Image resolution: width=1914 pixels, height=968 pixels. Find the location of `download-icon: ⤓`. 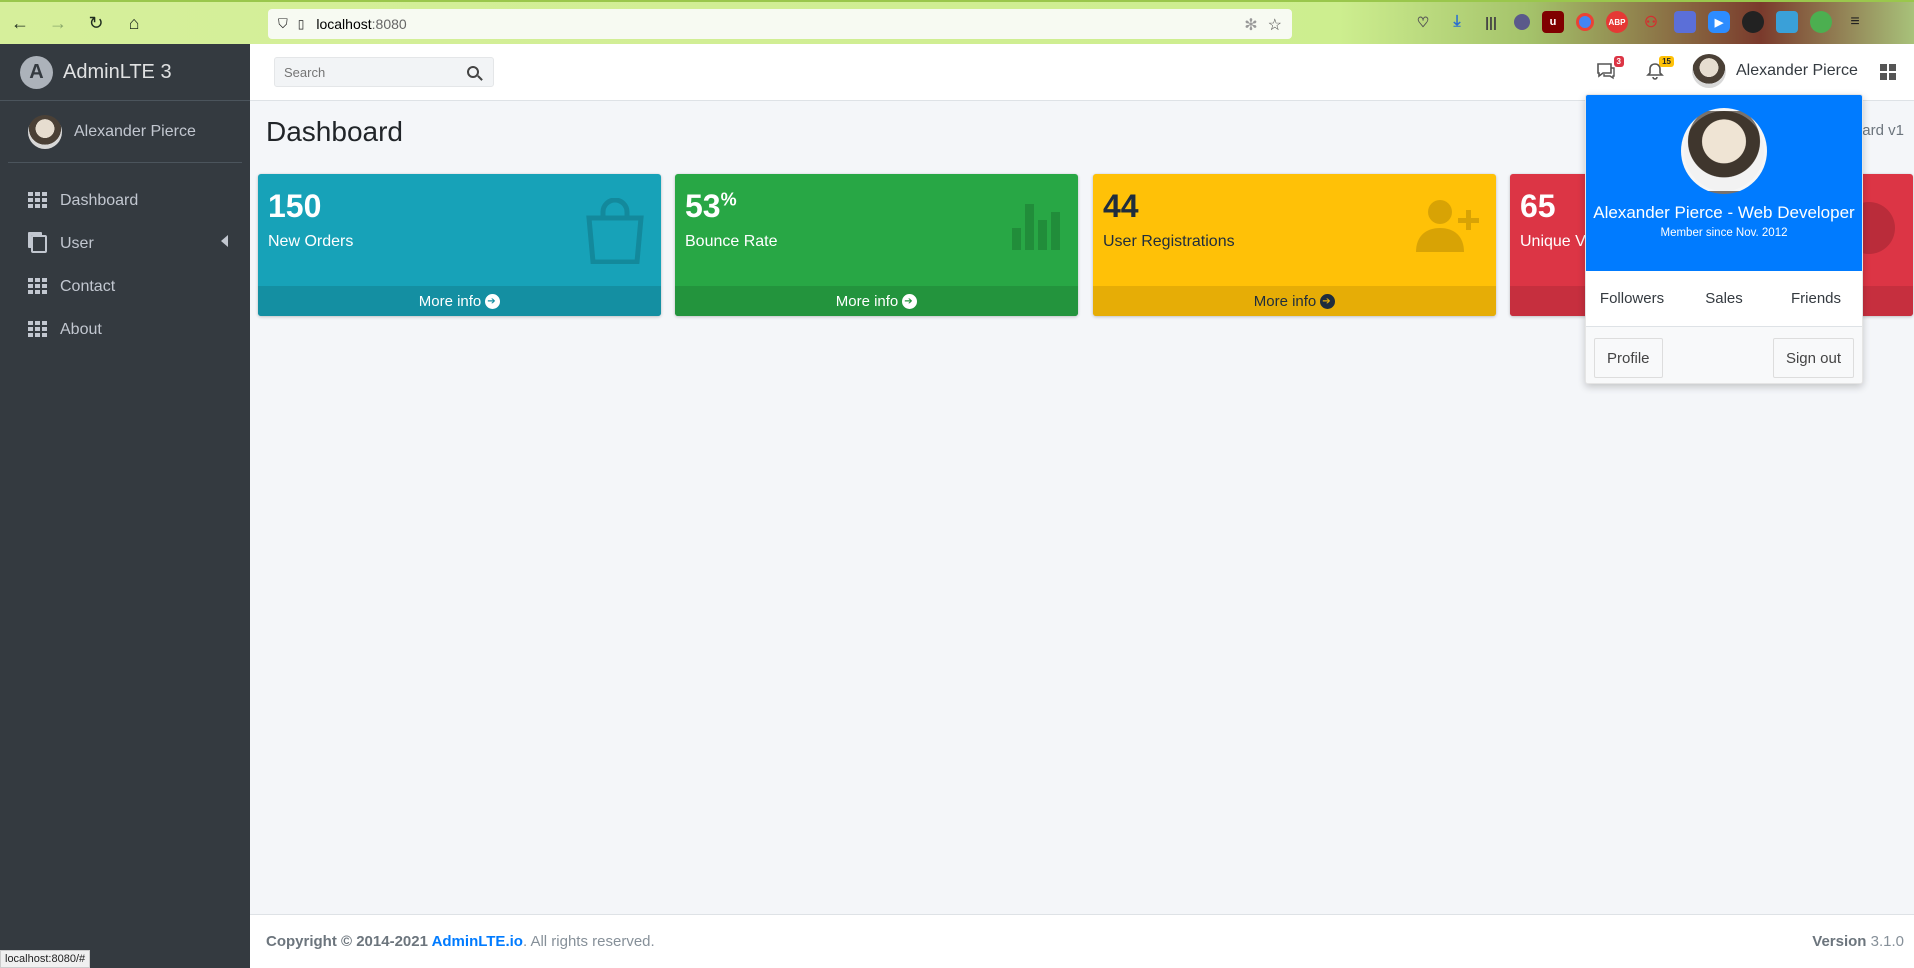

download-icon: ⤓ is located at coordinates (1457, 22).